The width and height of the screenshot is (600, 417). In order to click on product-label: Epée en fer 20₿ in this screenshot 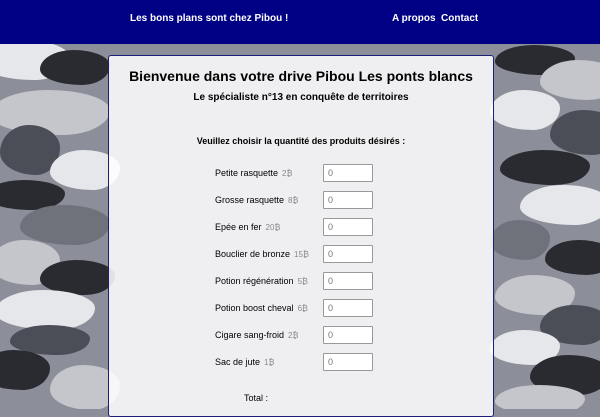, I will do `click(247, 227)`.